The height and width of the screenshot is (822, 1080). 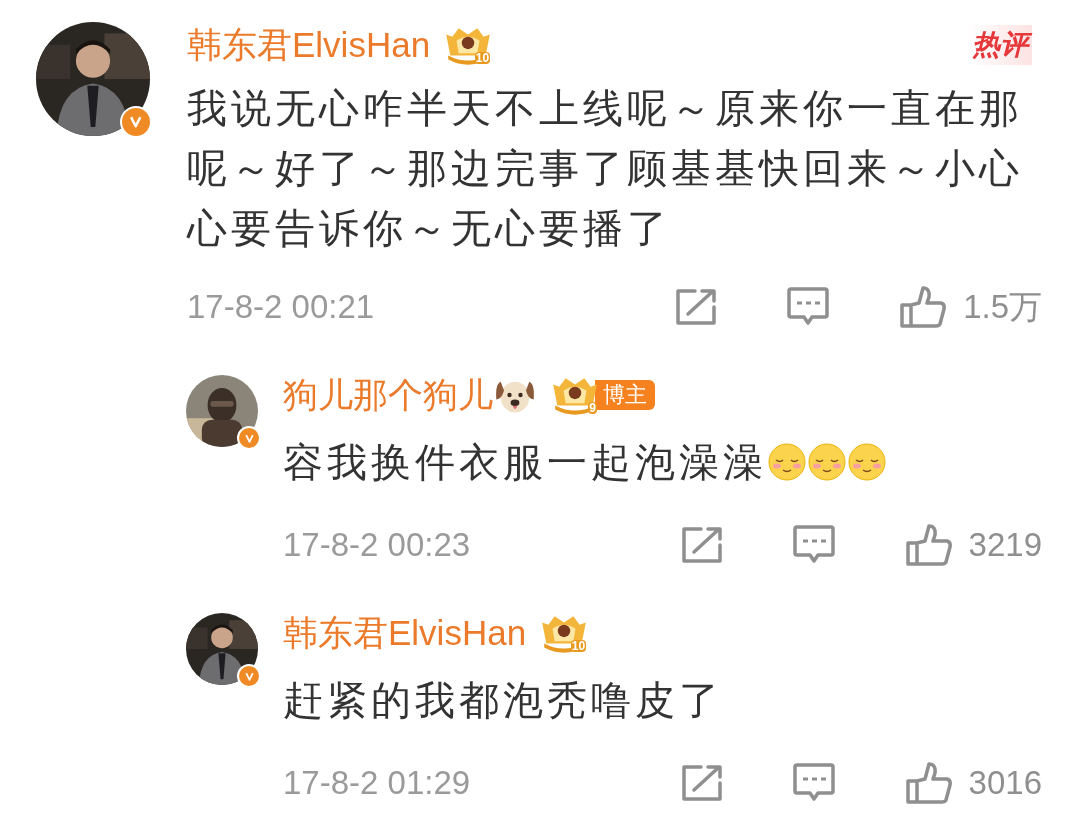 What do you see at coordinates (377, 783) in the screenshot?
I see `timestamp: 17-8-2 01:29` at bounding box center [377, 783].